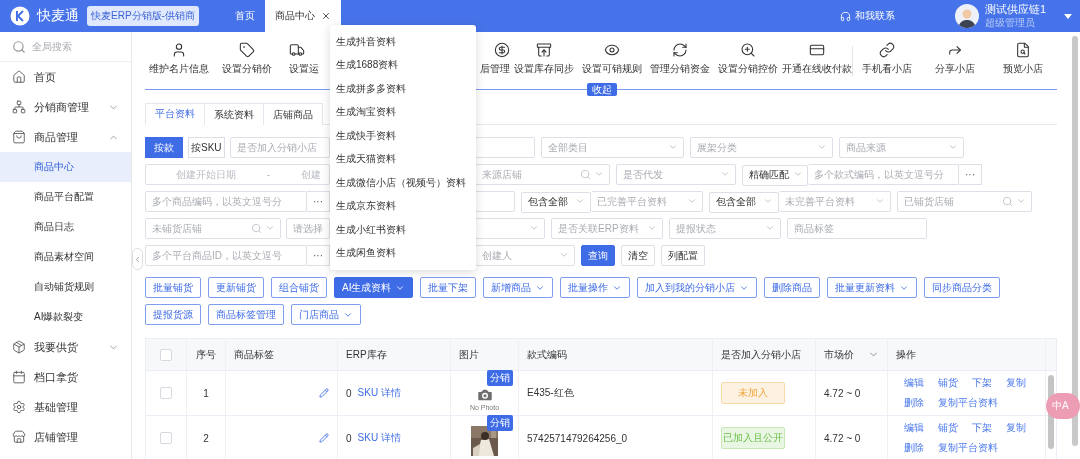  What do you see at coordinates (697, 287) in the screenshot?
I see `action-button: 加入到我的分销小店` at bounding box center [697, 287].